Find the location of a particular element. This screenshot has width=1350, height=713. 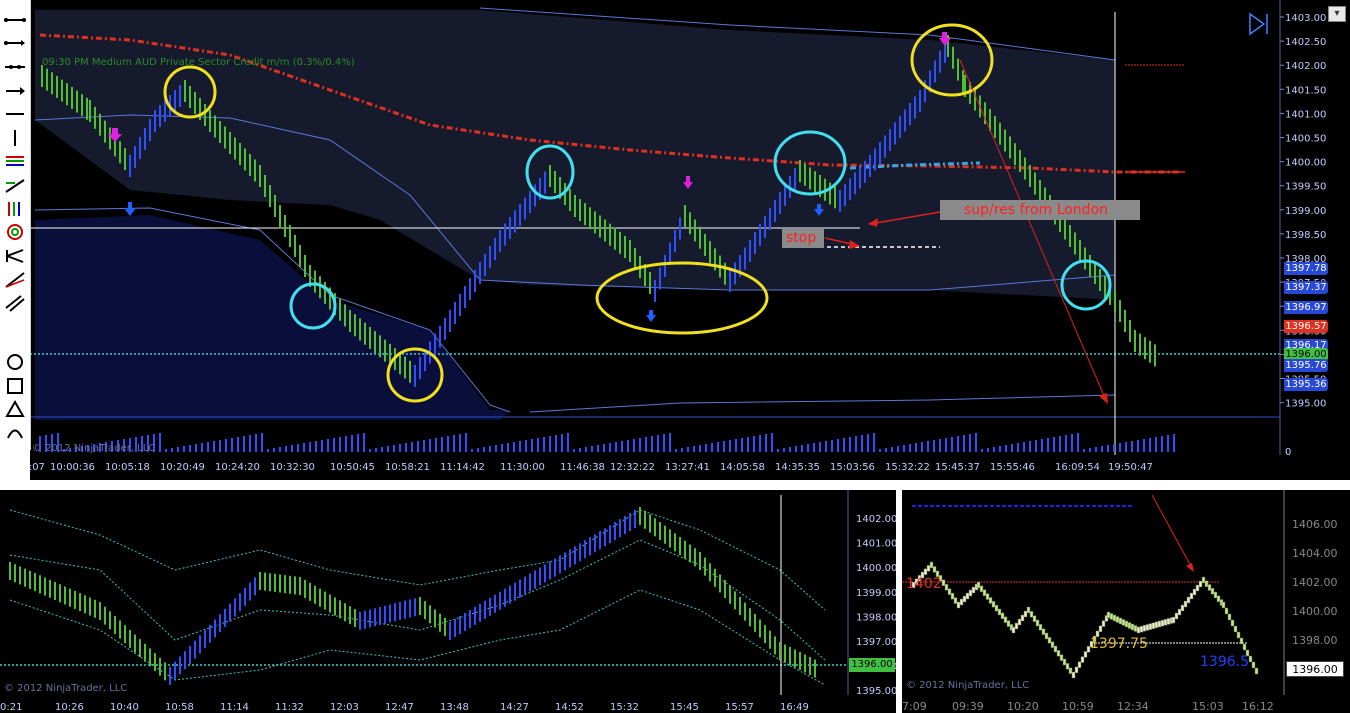

fib-circle-icon is located at coordinates (15, 232).